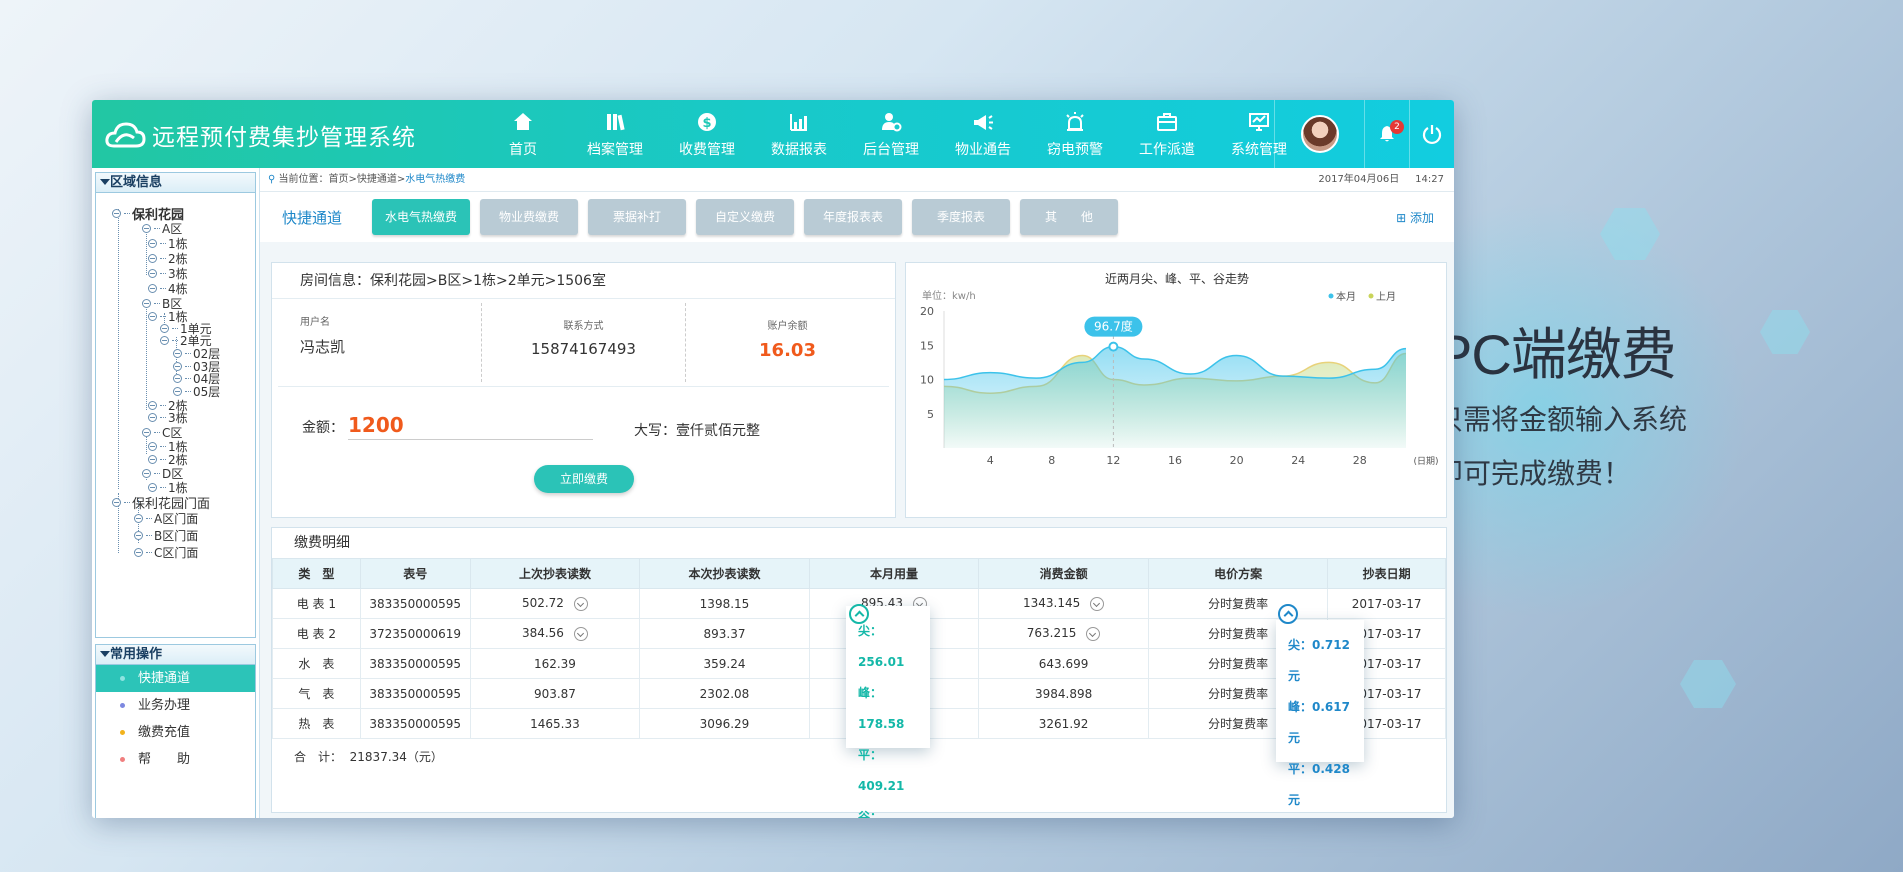  I want to click on power-button, so click(1431, 134).